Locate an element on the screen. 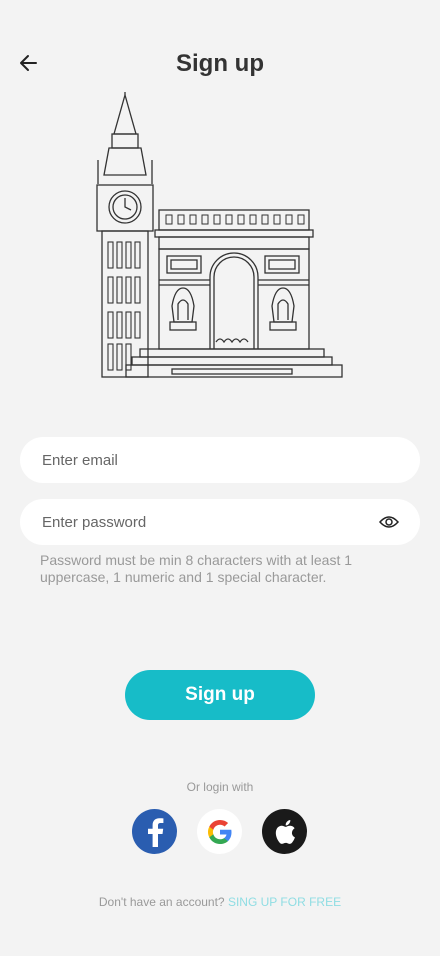 Image resolution: width=440 pixels, height=956 pixels. facebook-icon is located at coordinates (155, 832).